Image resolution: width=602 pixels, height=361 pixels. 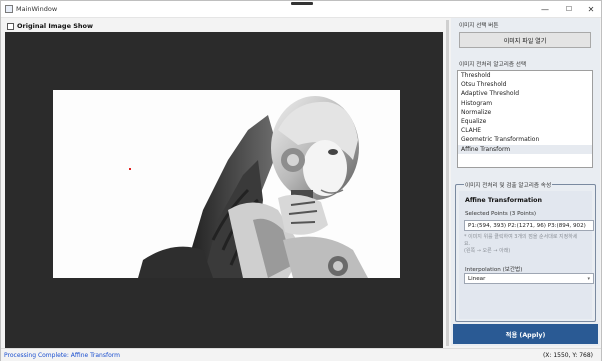 I want to click on cursor-coordinates: (X: 1550, Y: 768), so click(x=567, y=355).